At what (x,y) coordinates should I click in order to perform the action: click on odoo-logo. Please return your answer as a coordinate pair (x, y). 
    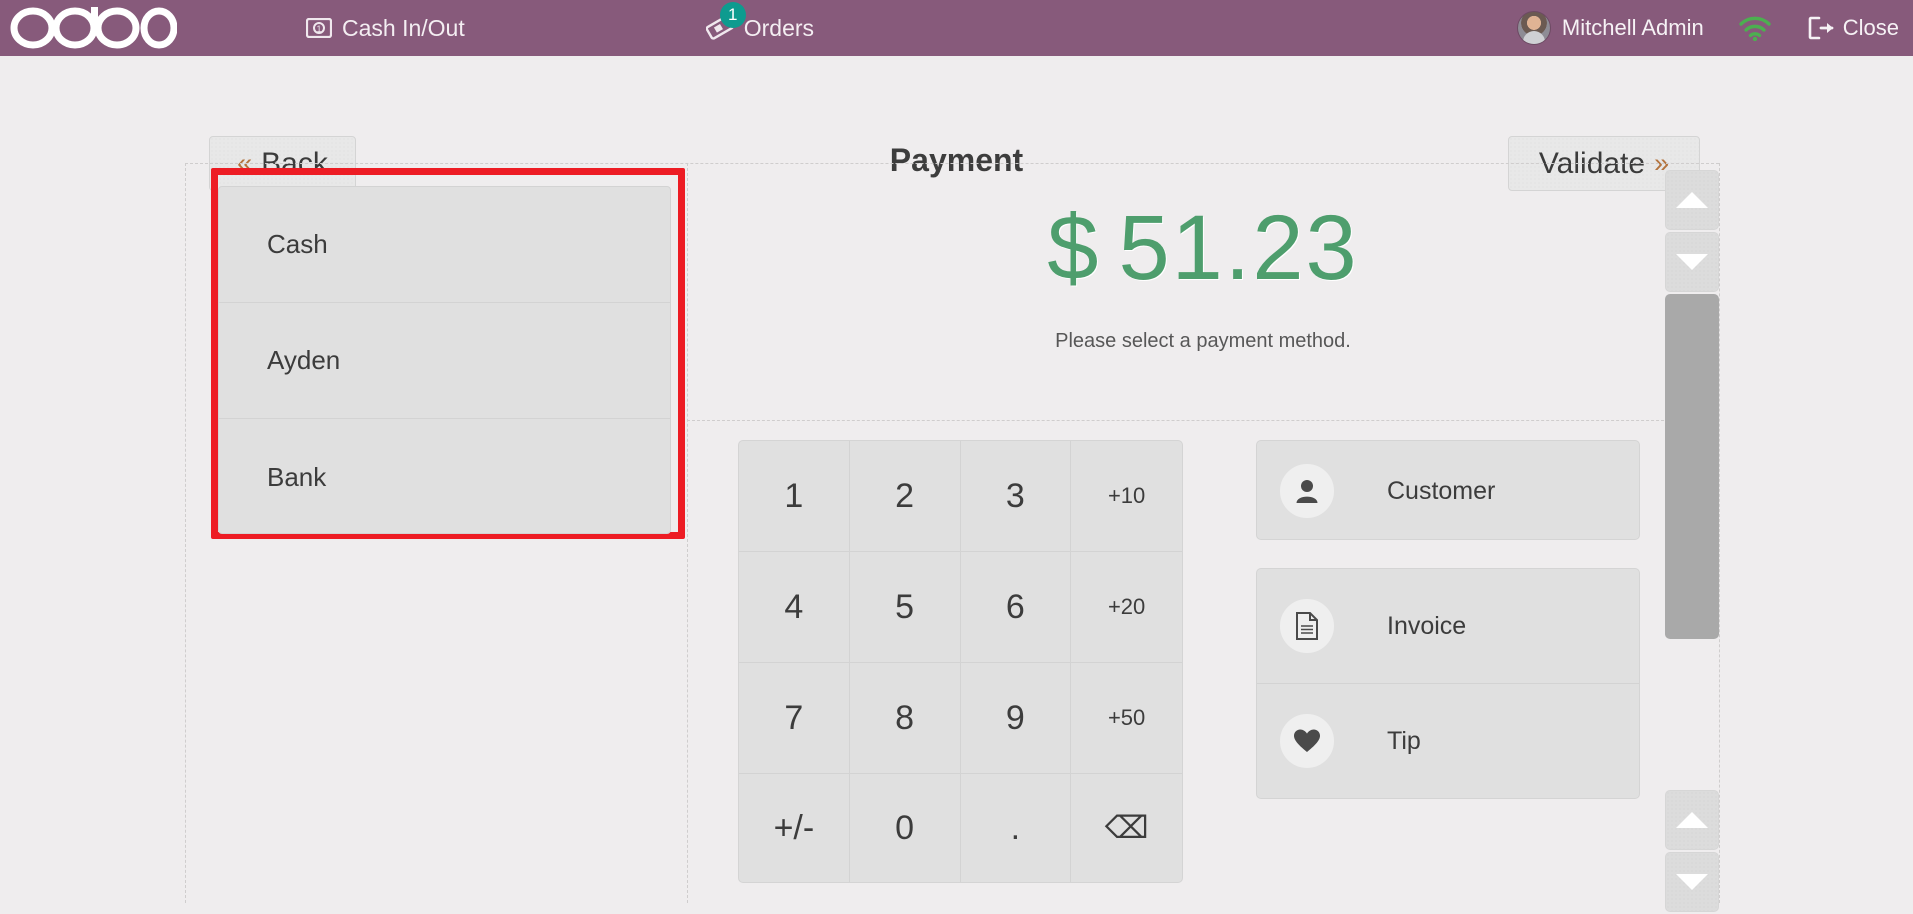
    Looking at the image, I should click on (93, 28).